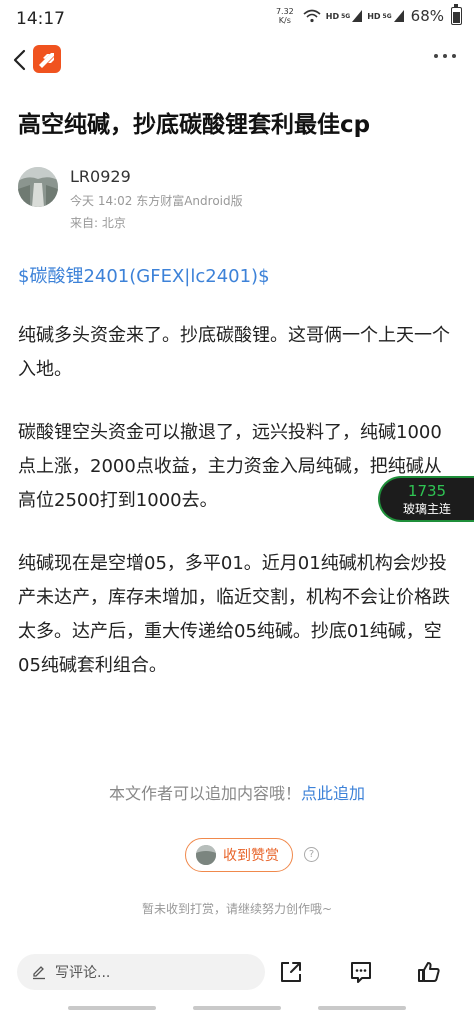  What do you see at coordinates (311, 854) in the screenshot?
I see `help-icon: ?` at bounding box center [311, 854].